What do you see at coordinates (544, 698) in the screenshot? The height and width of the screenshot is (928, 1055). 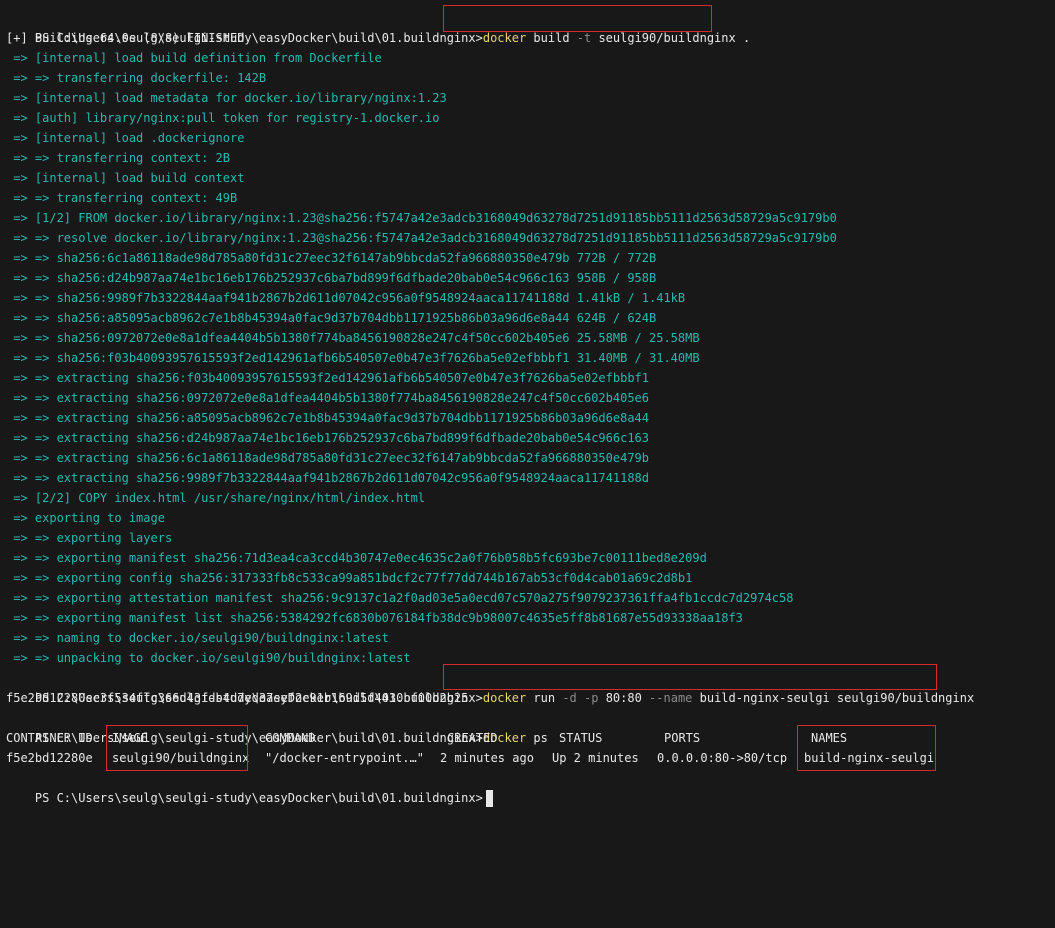 I see `command-segment: run` at bounding box center [544, 698].